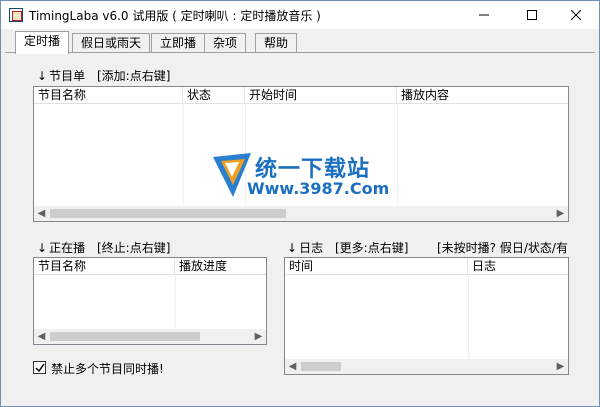 This screenshot has height=407, width=600. I want to click on log-header: 时间 日志, so click(426, 266).